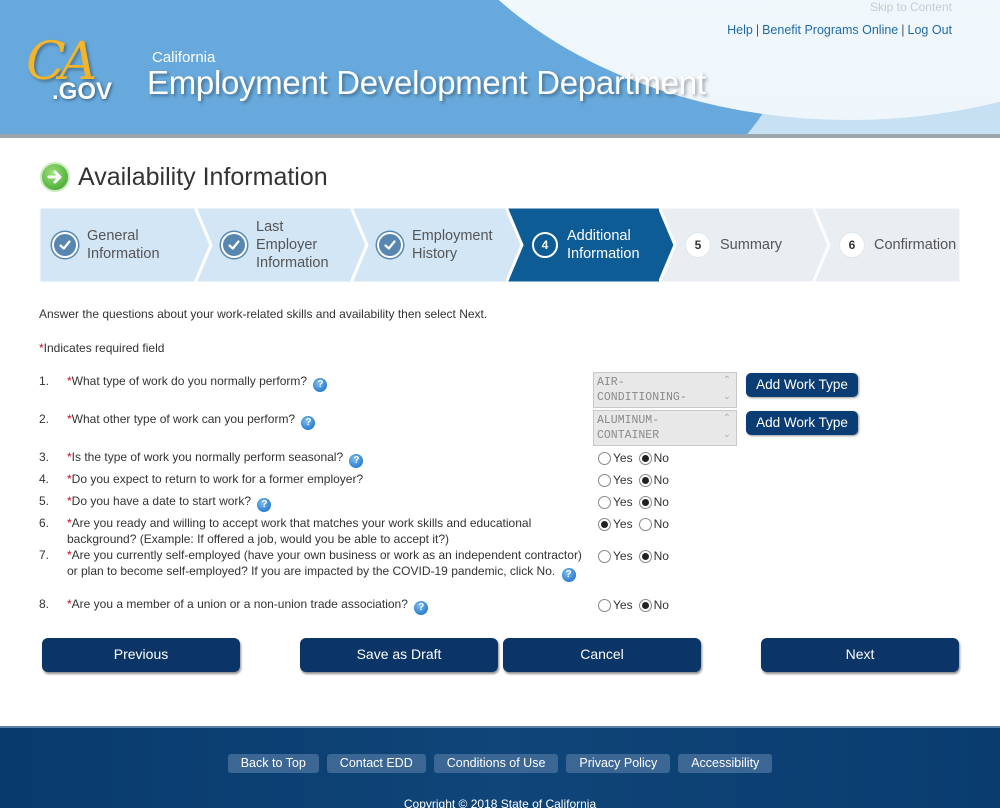 This screenshot has width=1000, height=808. What do you see at coordinates (665, 382) in the screenshot?
I see `listbox-option: AIR-` at bounding box center [665, 382].